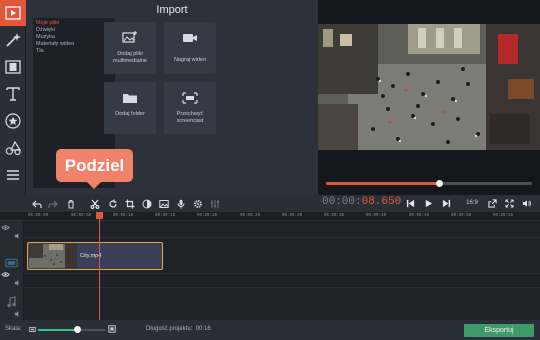 The width and height of the screenshot is (540, 340). Describe the element at coordinates (40, 51) in the screenshot. I see `category-item-backgrounds: Tła` at that location.